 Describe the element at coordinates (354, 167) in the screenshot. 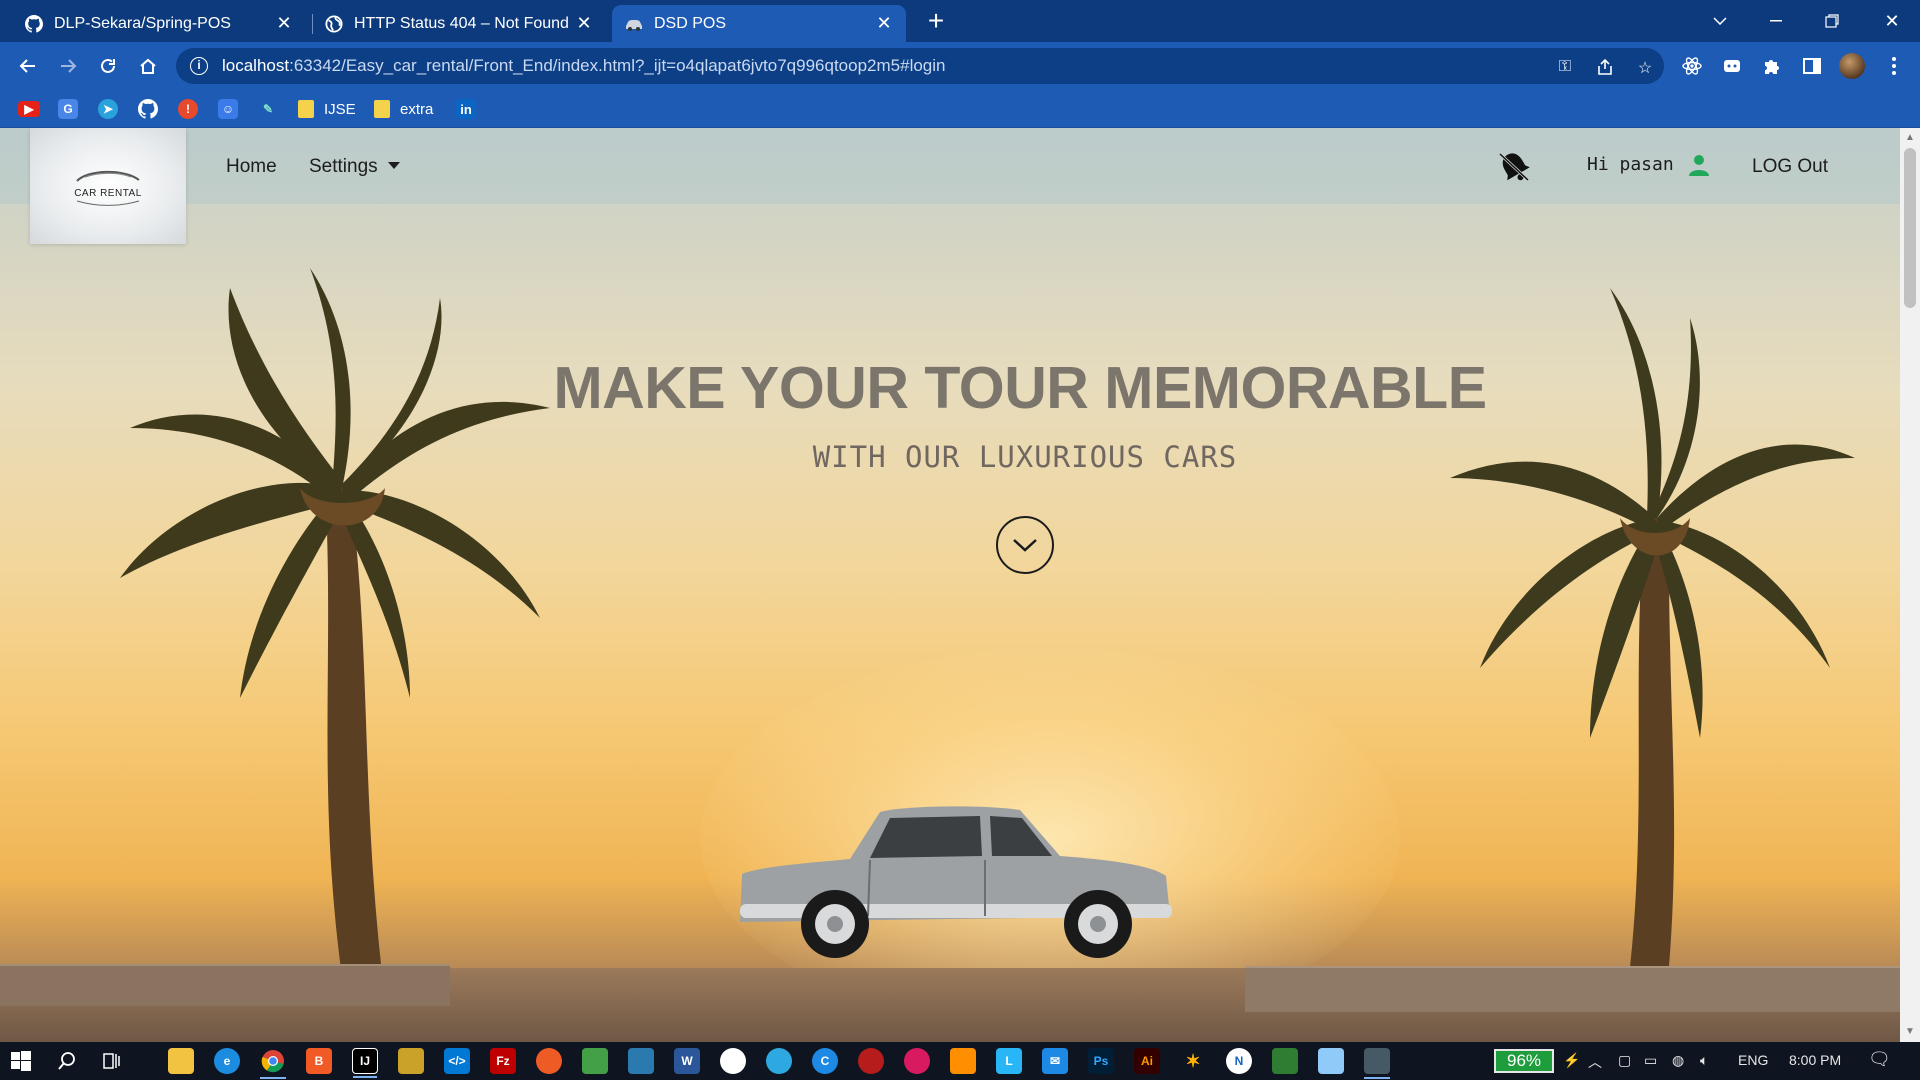

I see `nav-settings-dropdown: Settings` at that location.